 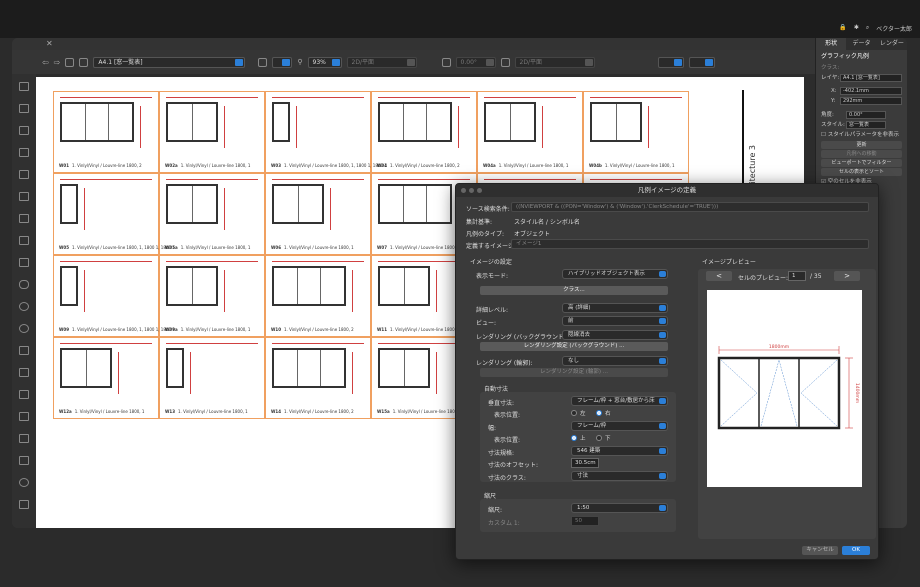 I want to click on display-mode-select: ハイブリッドオブジェクト表示, so click(x=615, y=274).